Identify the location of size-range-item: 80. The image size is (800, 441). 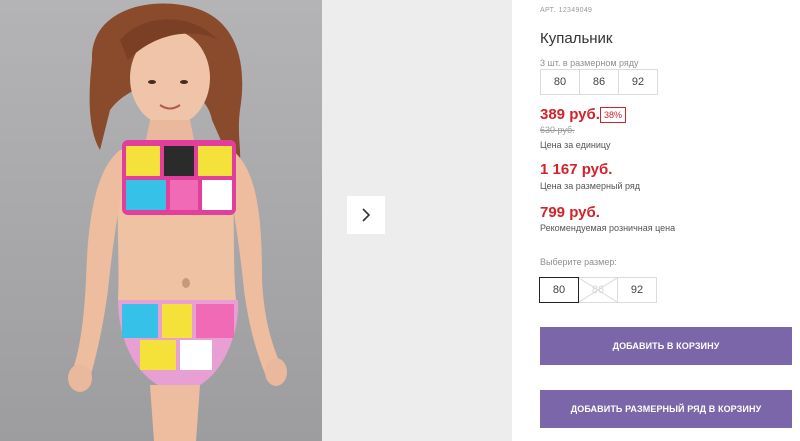
(560, 82).